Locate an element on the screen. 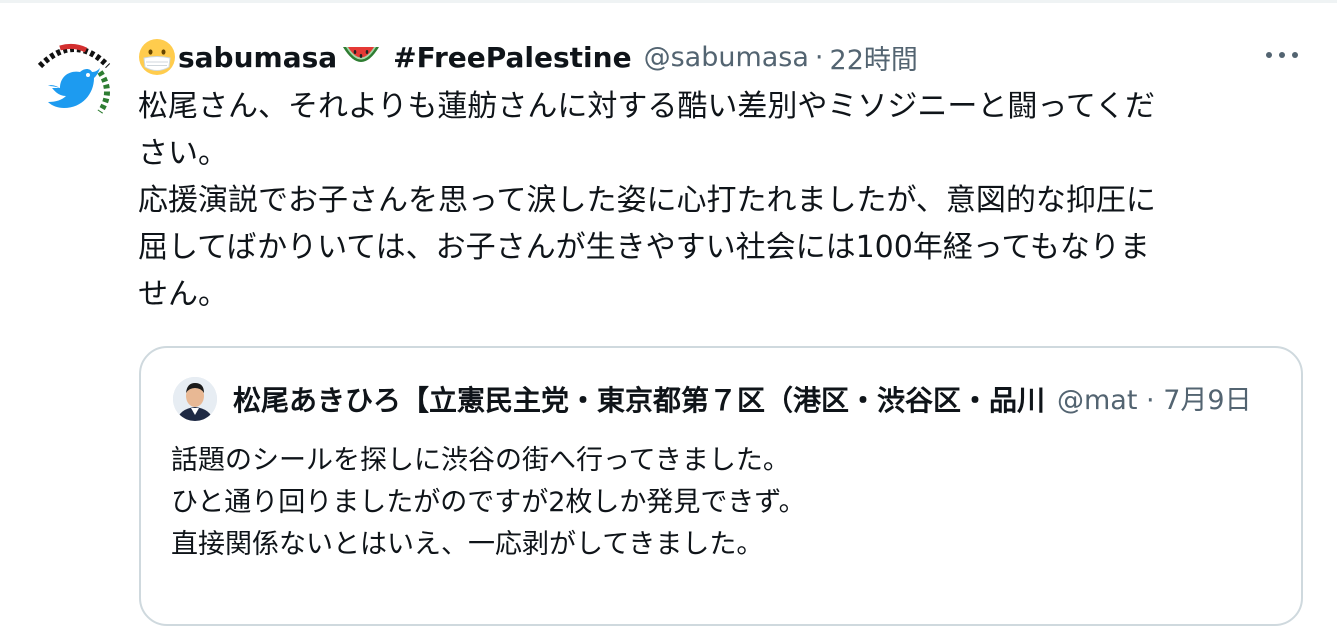 This screenshot has height=626, width=1337. author-avatar is located at coordinates (74, 80).